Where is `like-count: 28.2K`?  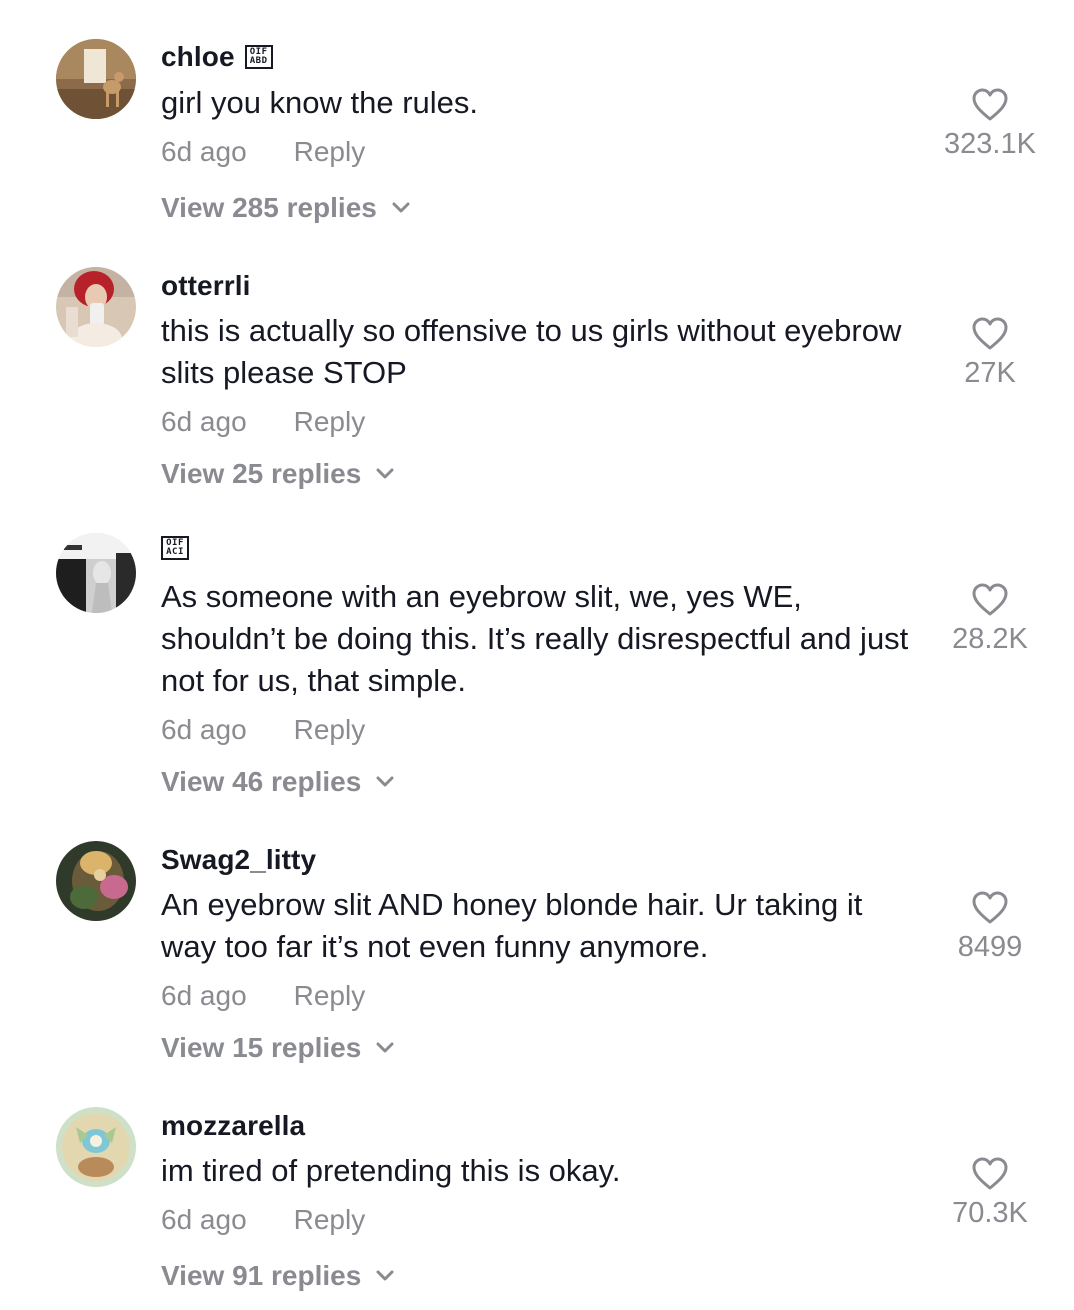 like-count: 28.2K is located at coordinates (990, 639).